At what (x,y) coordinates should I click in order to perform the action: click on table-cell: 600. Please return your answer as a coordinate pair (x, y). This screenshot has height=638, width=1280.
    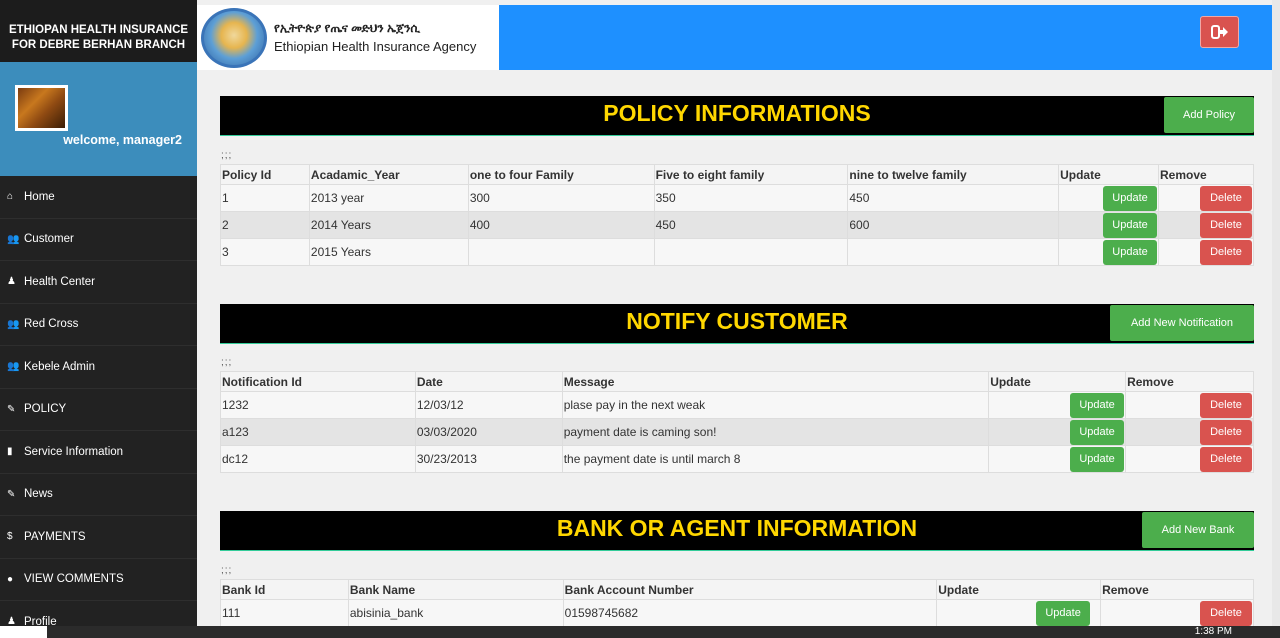
    Looking at the image, I should click on (953, 225).